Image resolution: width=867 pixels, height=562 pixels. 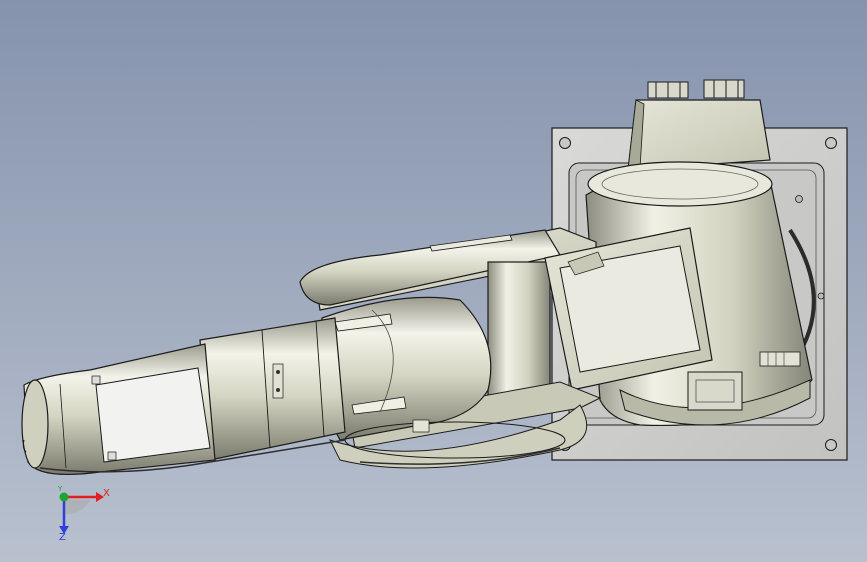 I want to click on forearm-link, so click(x=272, y=389).